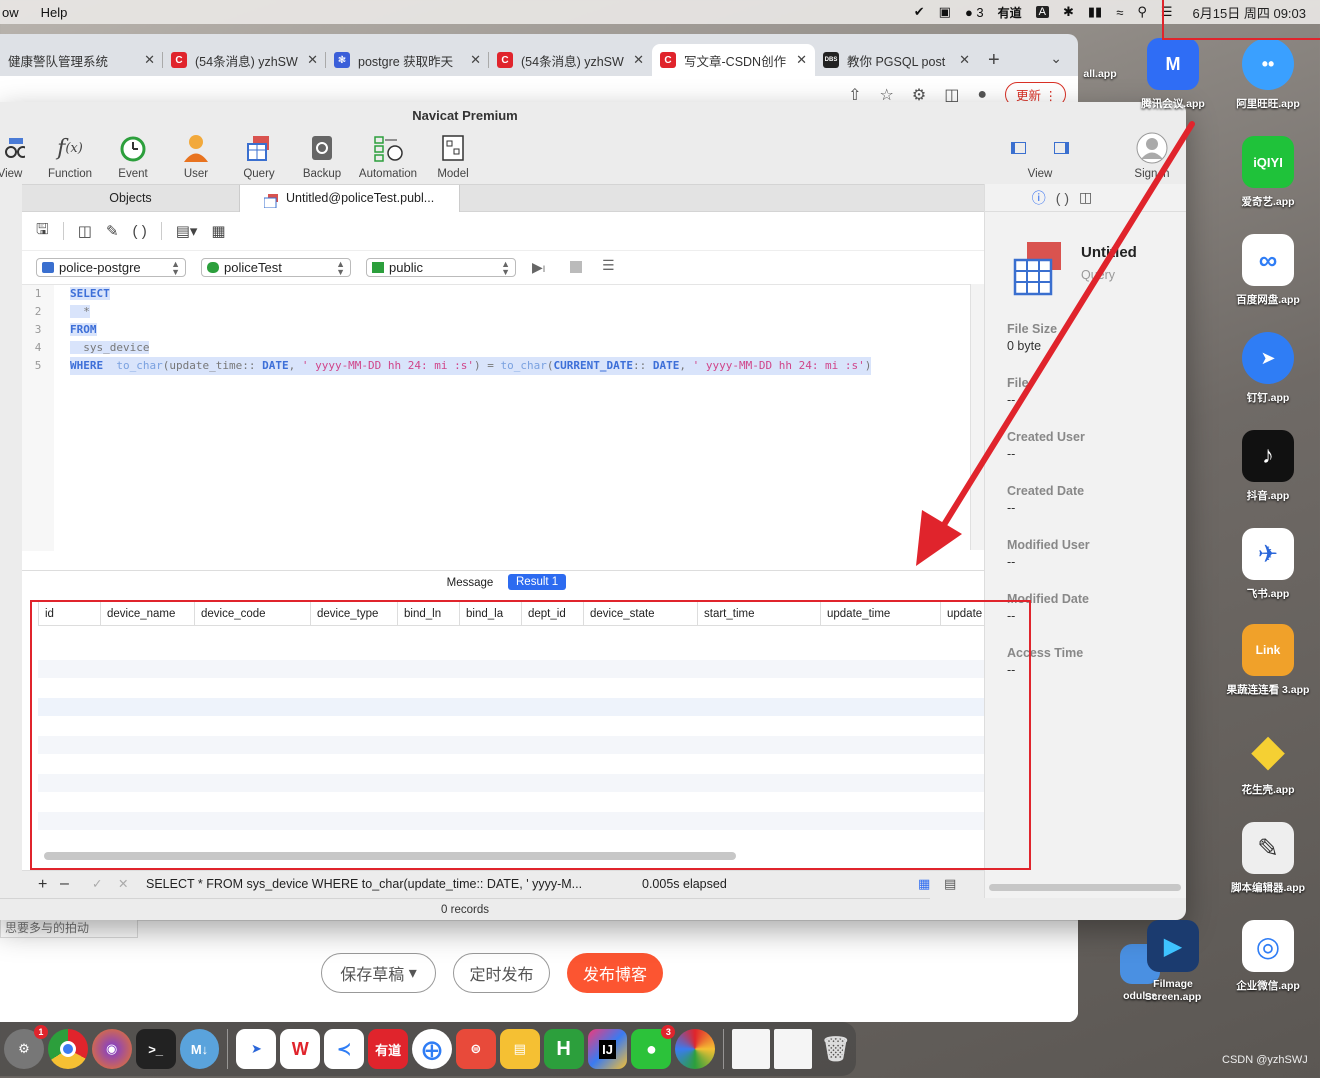 The width and height of the screenshot is (1320, 1078). Describe the element at coordinates (441, 267) in the screenshot. I see `schema-select: public ▲ ▼` at that location.